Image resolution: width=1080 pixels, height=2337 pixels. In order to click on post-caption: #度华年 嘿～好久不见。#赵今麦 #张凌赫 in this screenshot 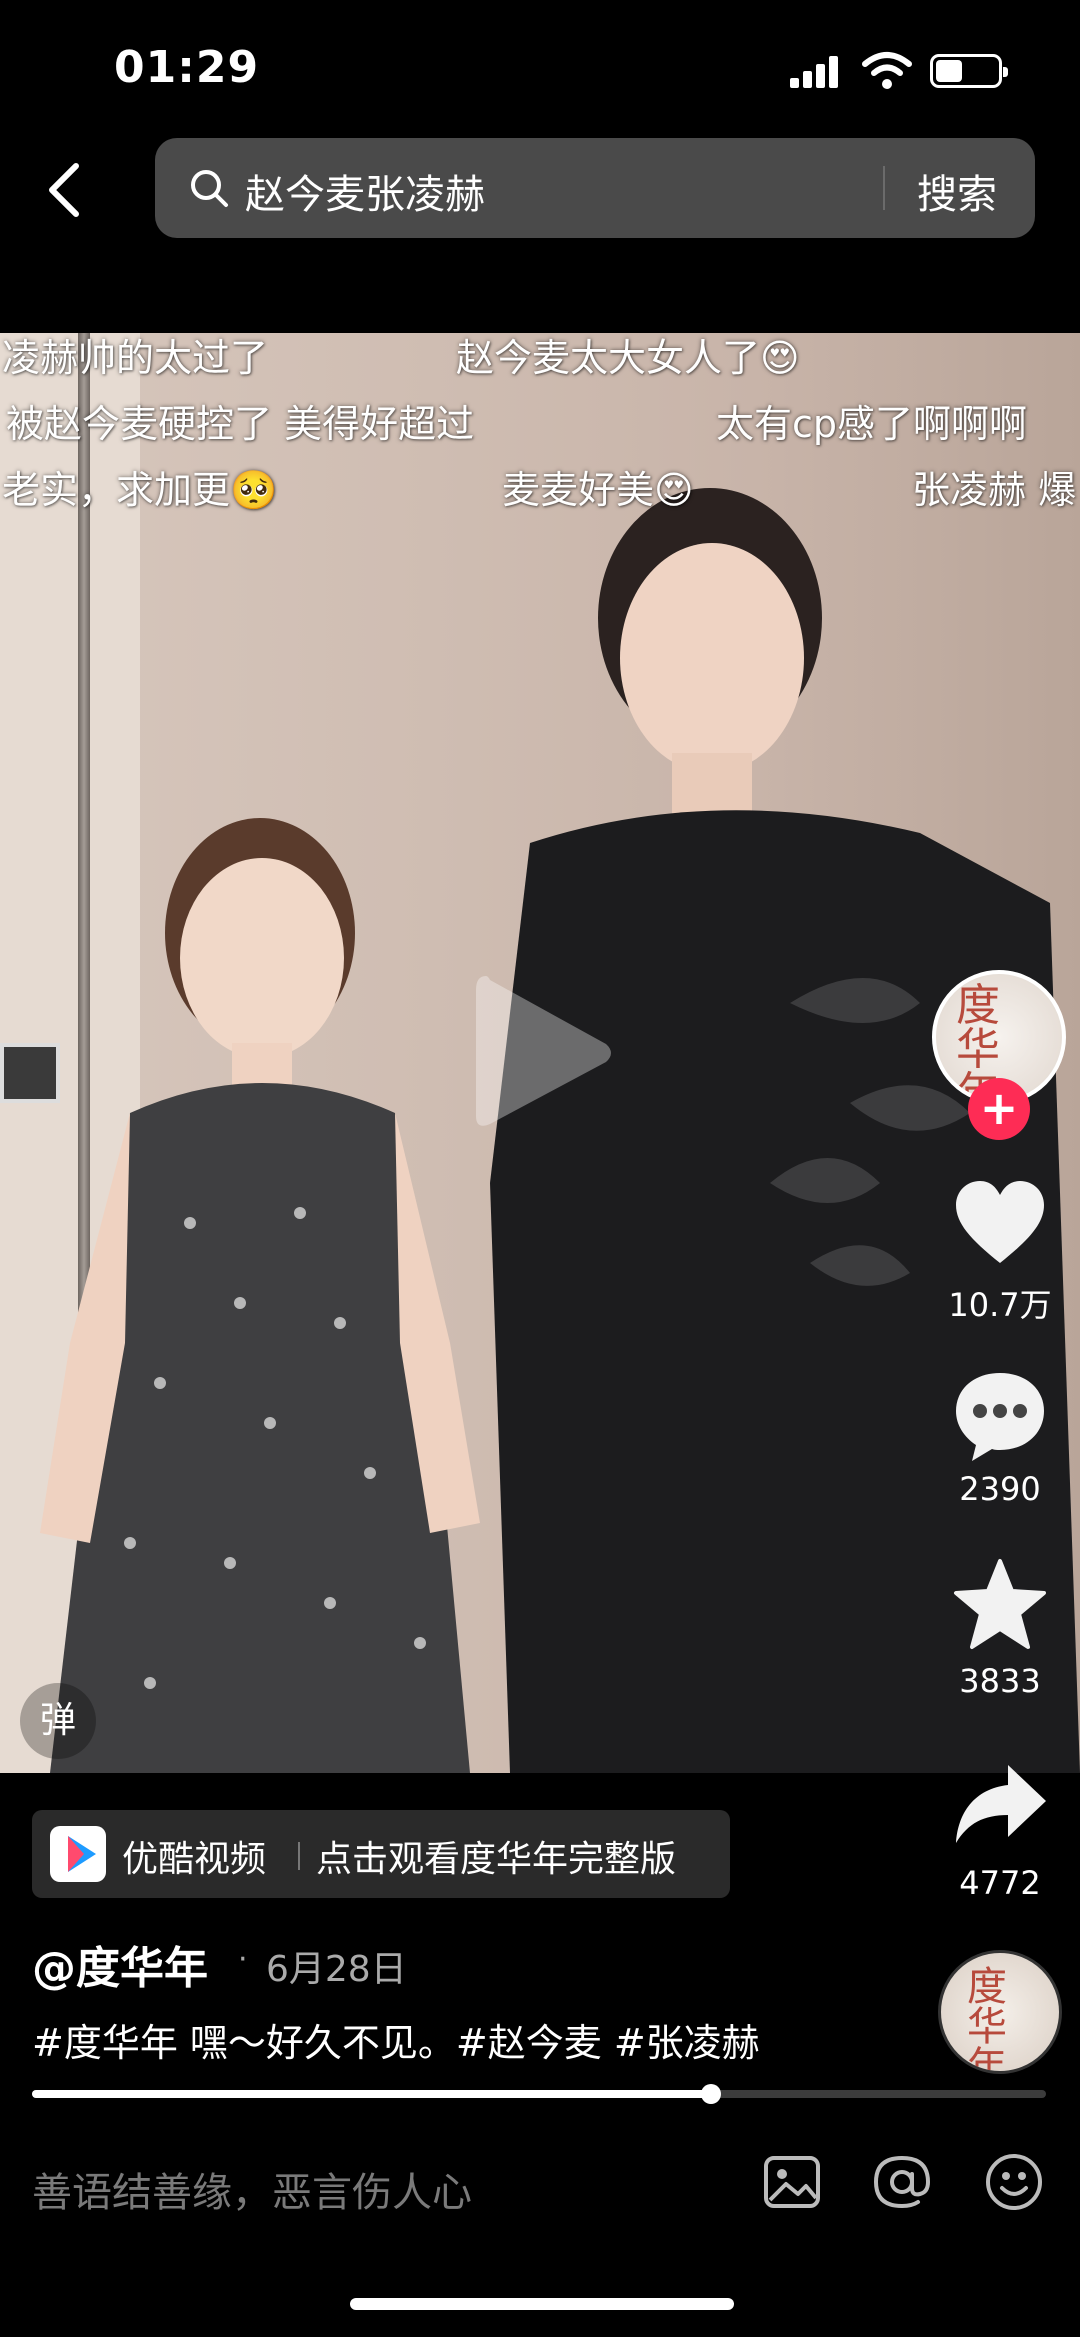, I will do `click(396, 2039)`.